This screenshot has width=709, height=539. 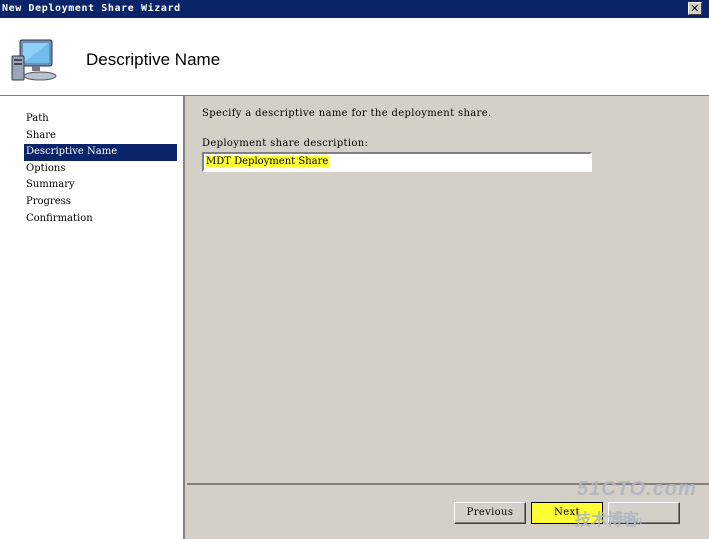 I want to click on description-field-label: Deployment share description:, so click(x=285, y=143).